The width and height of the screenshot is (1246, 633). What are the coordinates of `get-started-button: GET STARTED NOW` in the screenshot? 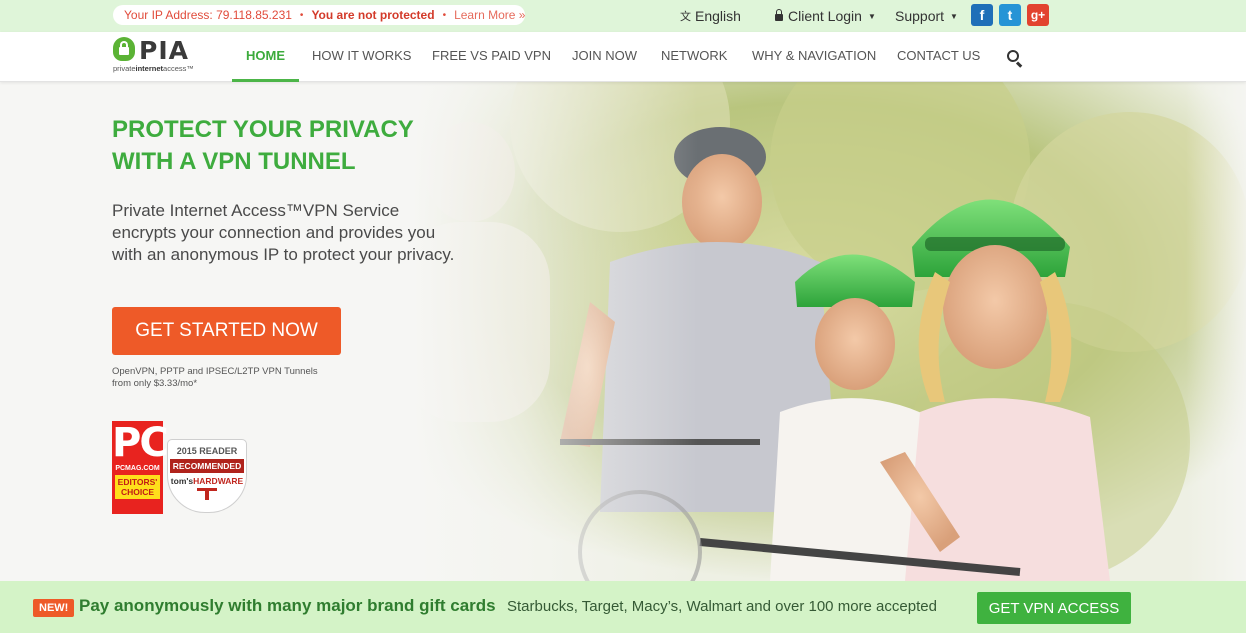 It's located at (226, 331).